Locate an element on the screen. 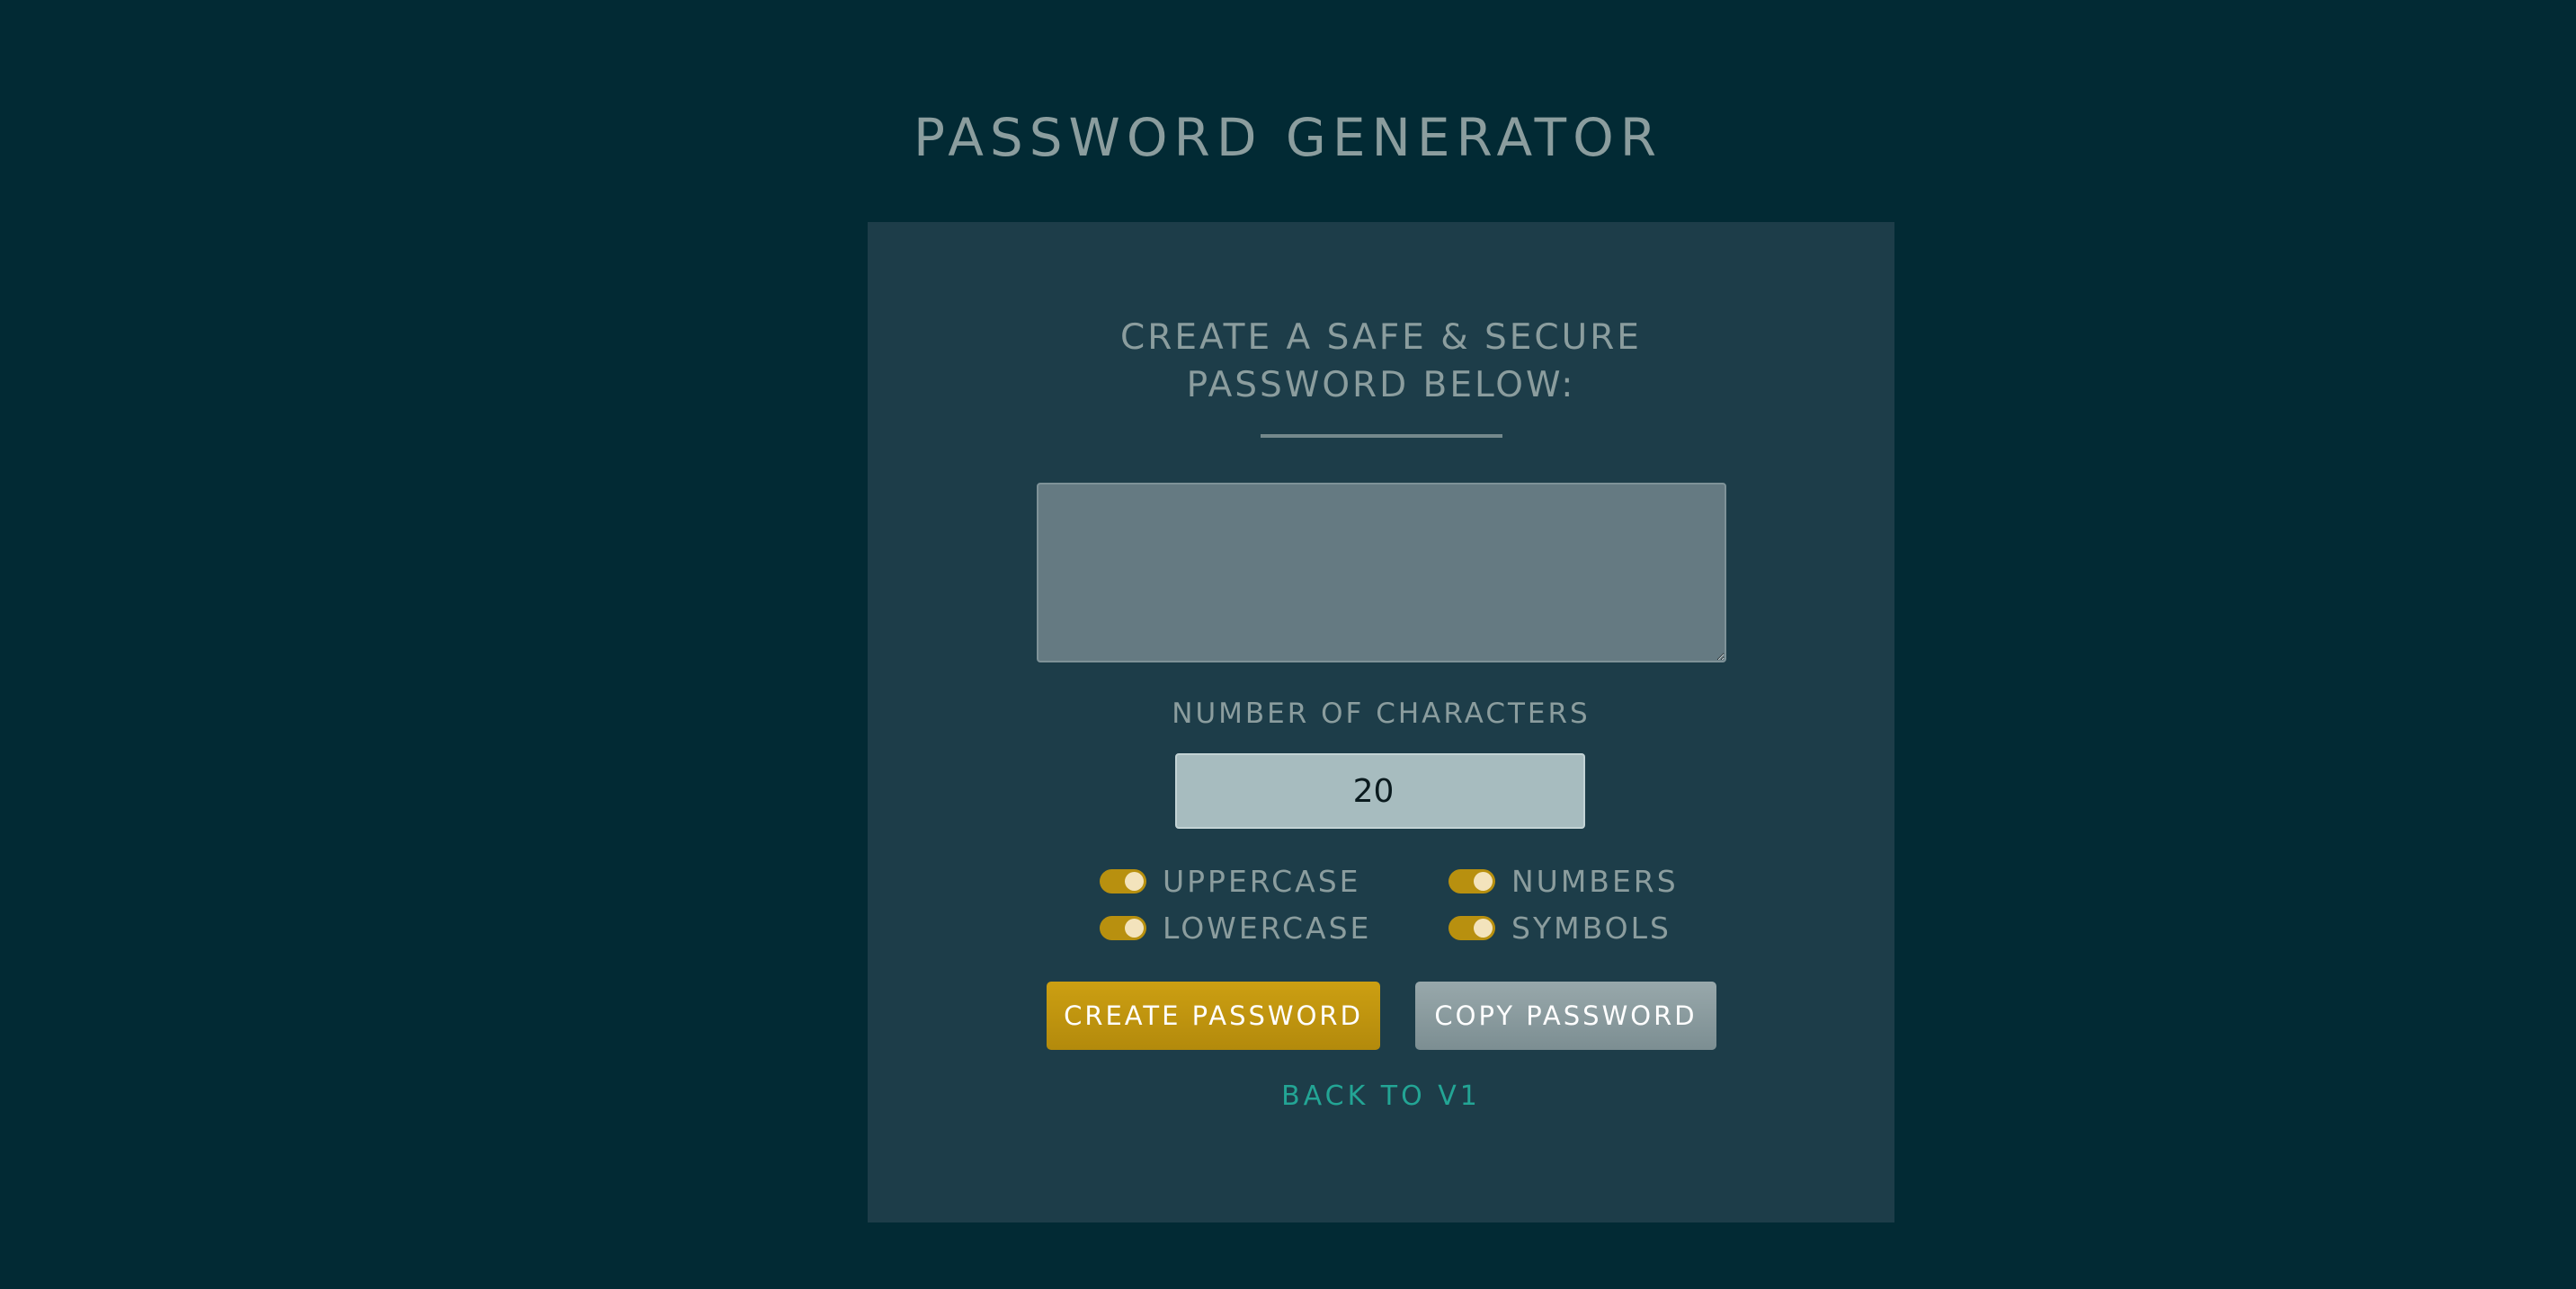  uppercase-label: UPPERCASE is located at coordinates (1262, 881).